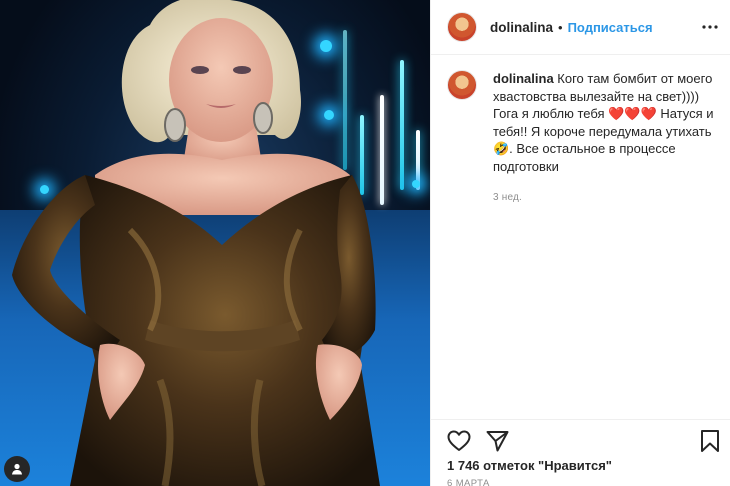  I want to click on header-username: dolinalina, so click(521, 27).